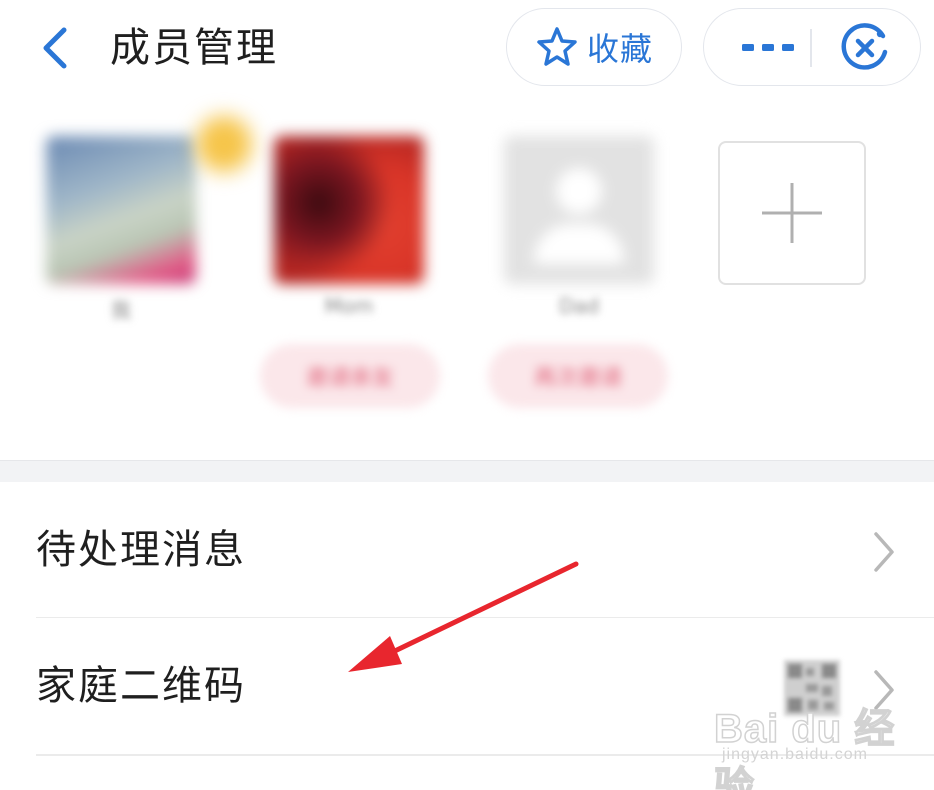  I want to click on capsule-divider, so click(811, 48).